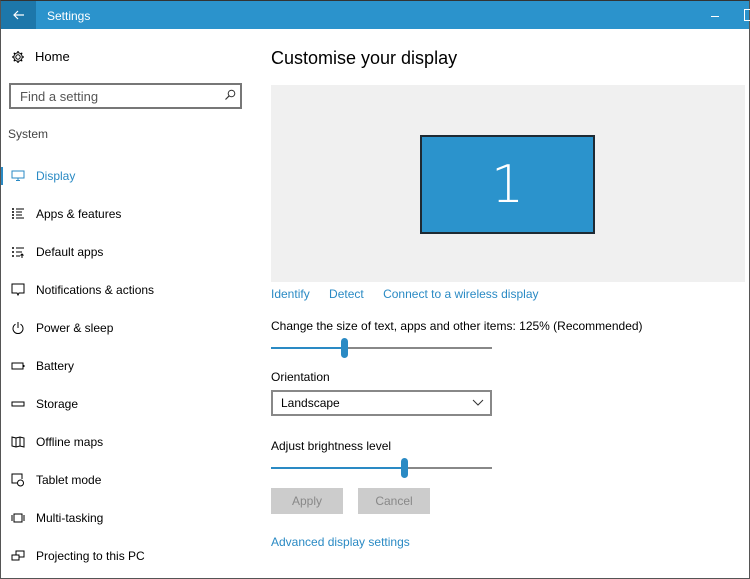 The width and height of the screenshot is (750, 579). I want to click on tablet-mode-icon, so click(17, 480).